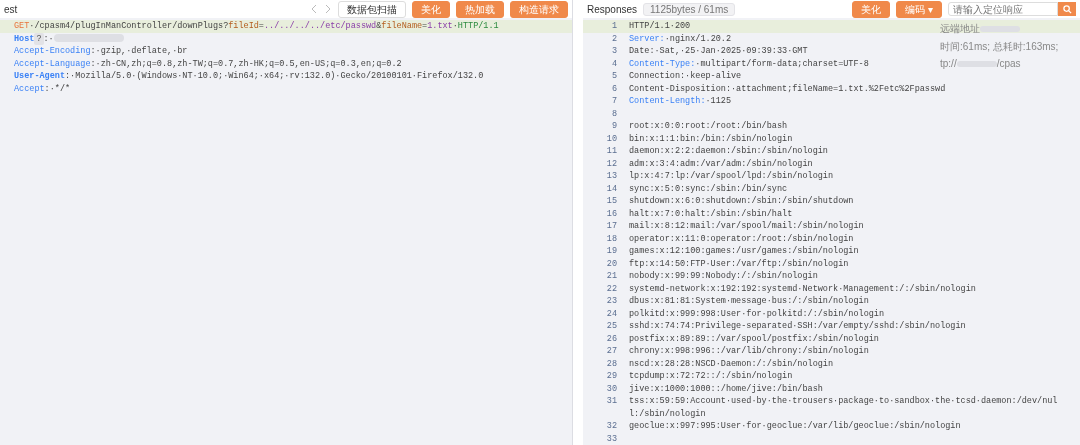 Image resolution: width=1080 pixels, height=445 pixels. I want to click on info-text: /cpas, so click(1008, 63).